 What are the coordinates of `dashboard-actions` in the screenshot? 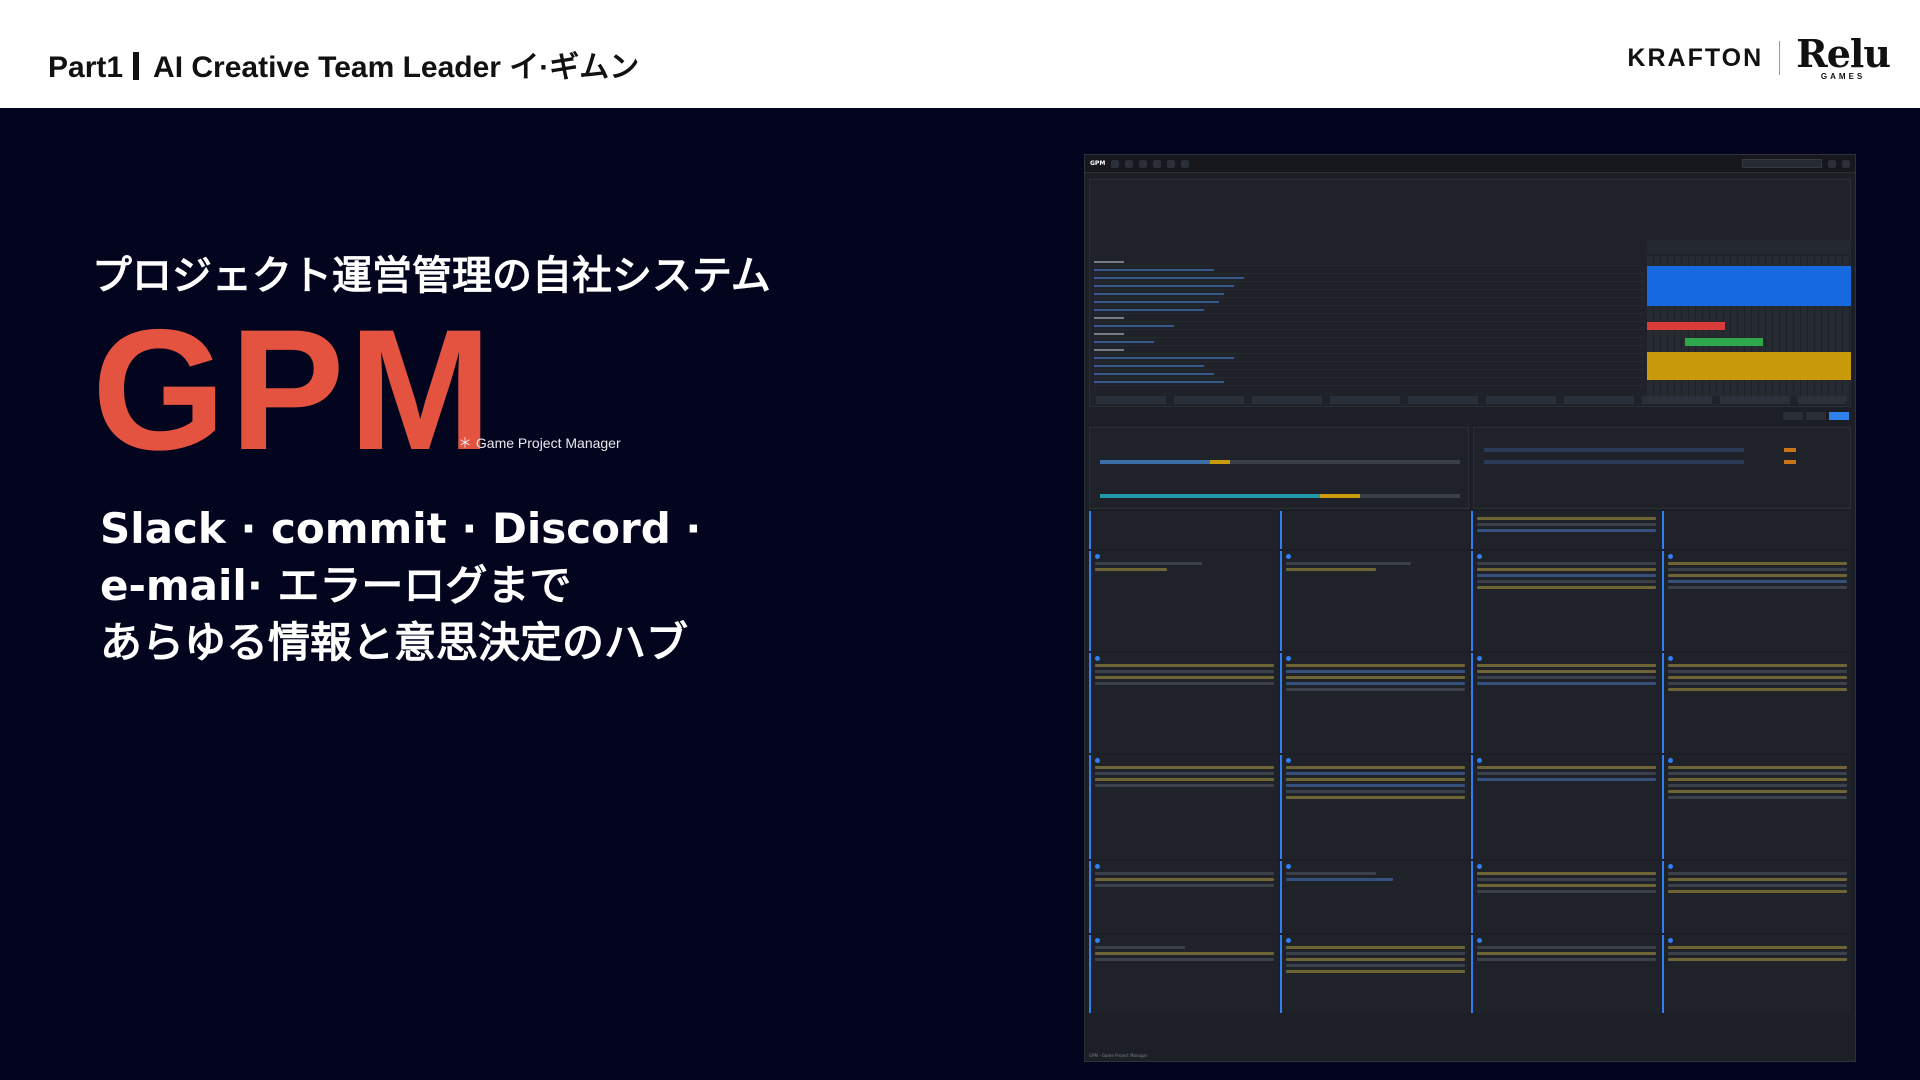 It's located at (1816, 416).